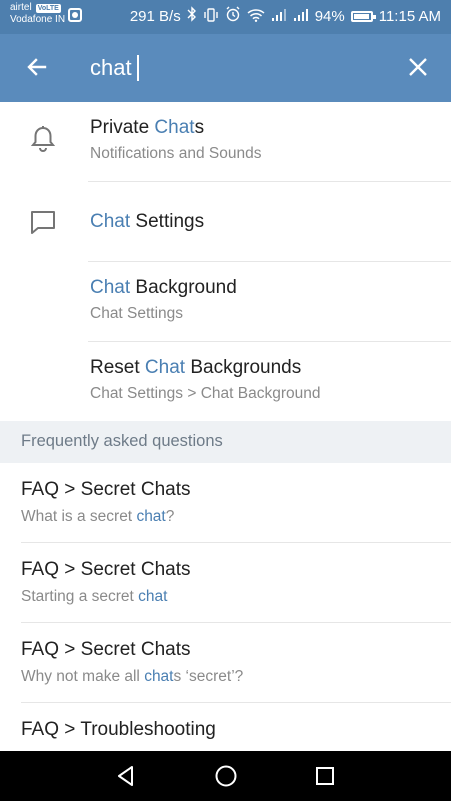  I want to click on back-triangle-icon, so click(126, 776).